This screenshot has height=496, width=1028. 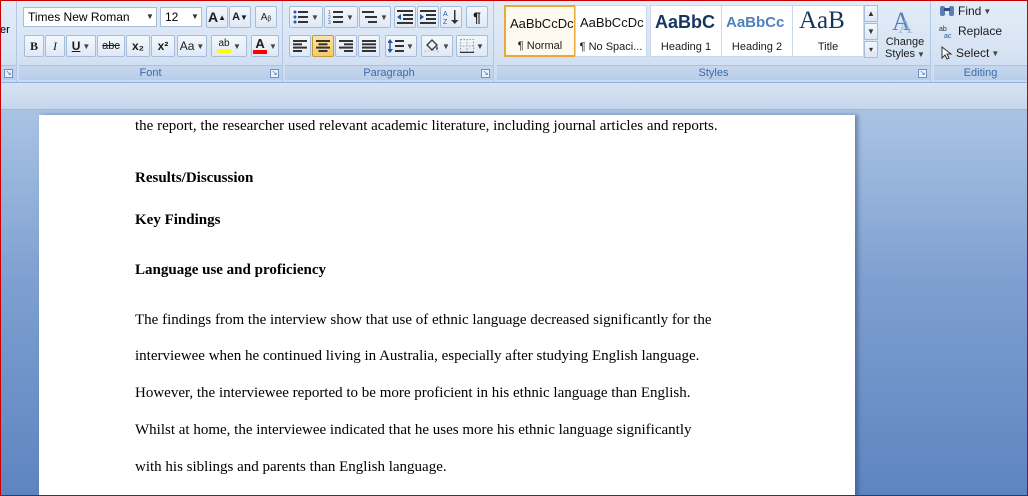 I want to click on editing-group: Find ▼ ab ac Replace Select ▼ Editing, so click(x=980, y=41).